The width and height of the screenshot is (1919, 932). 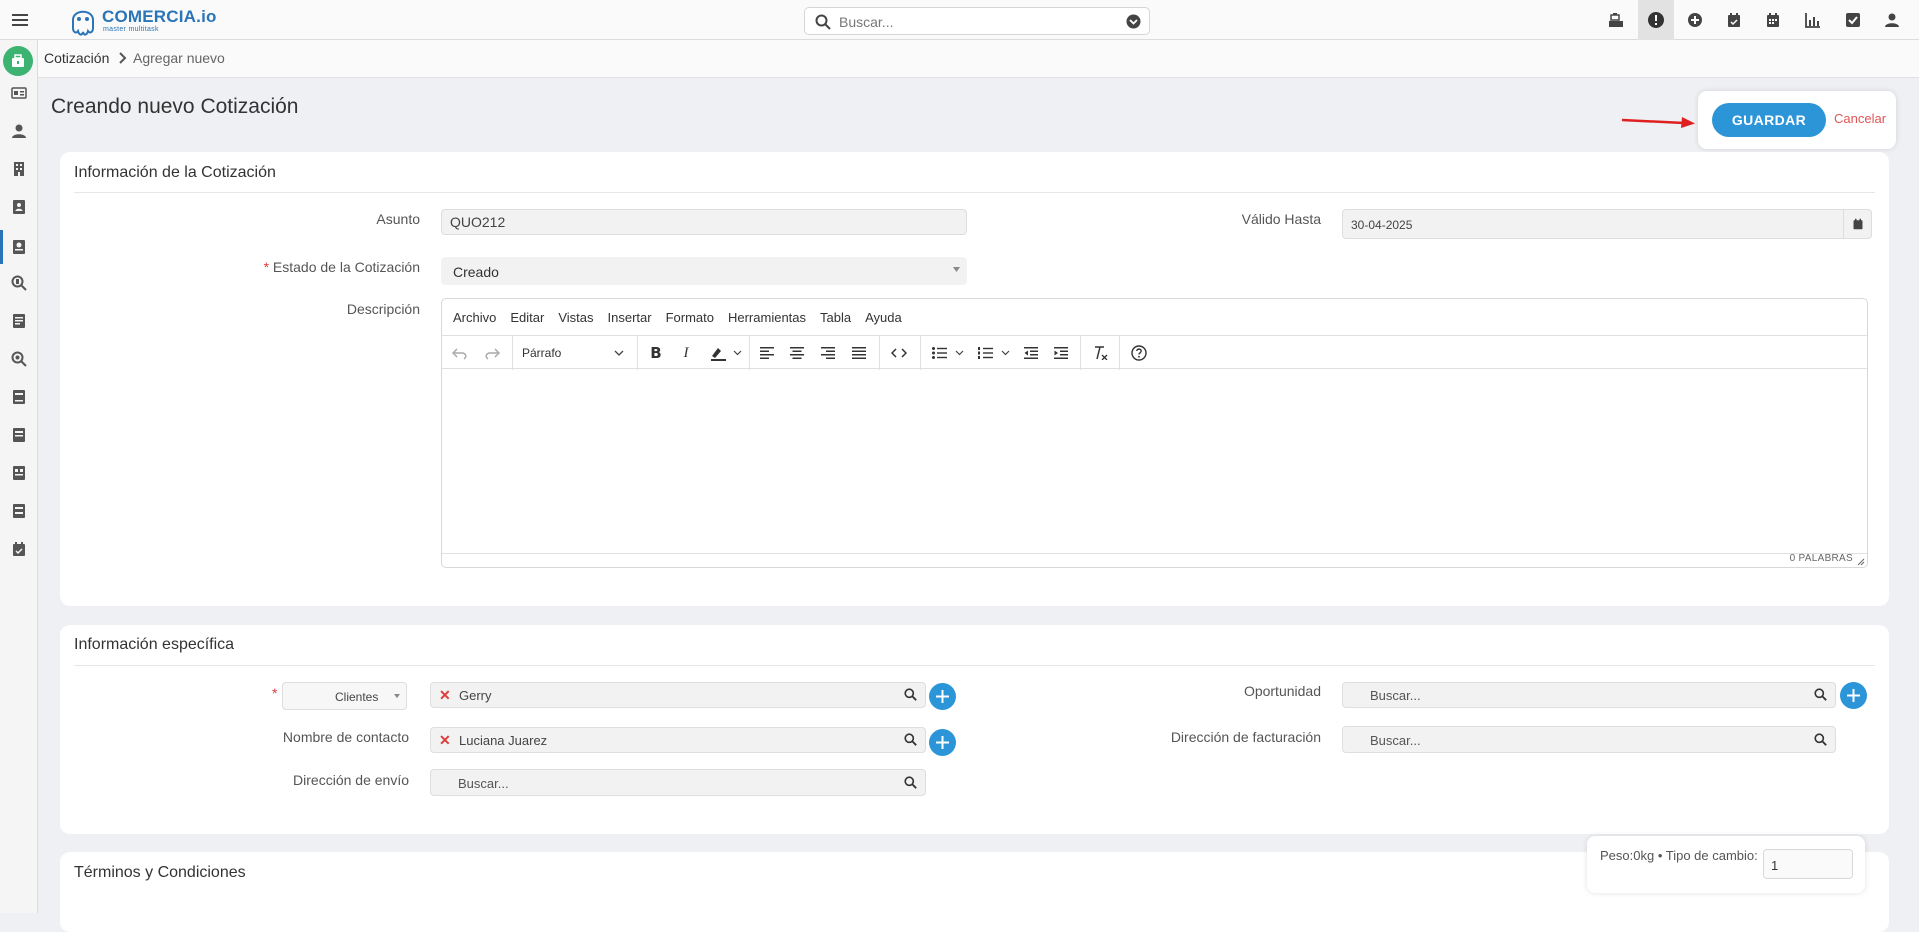 I want to click on module-home-icon, so click(x=18, y=61).